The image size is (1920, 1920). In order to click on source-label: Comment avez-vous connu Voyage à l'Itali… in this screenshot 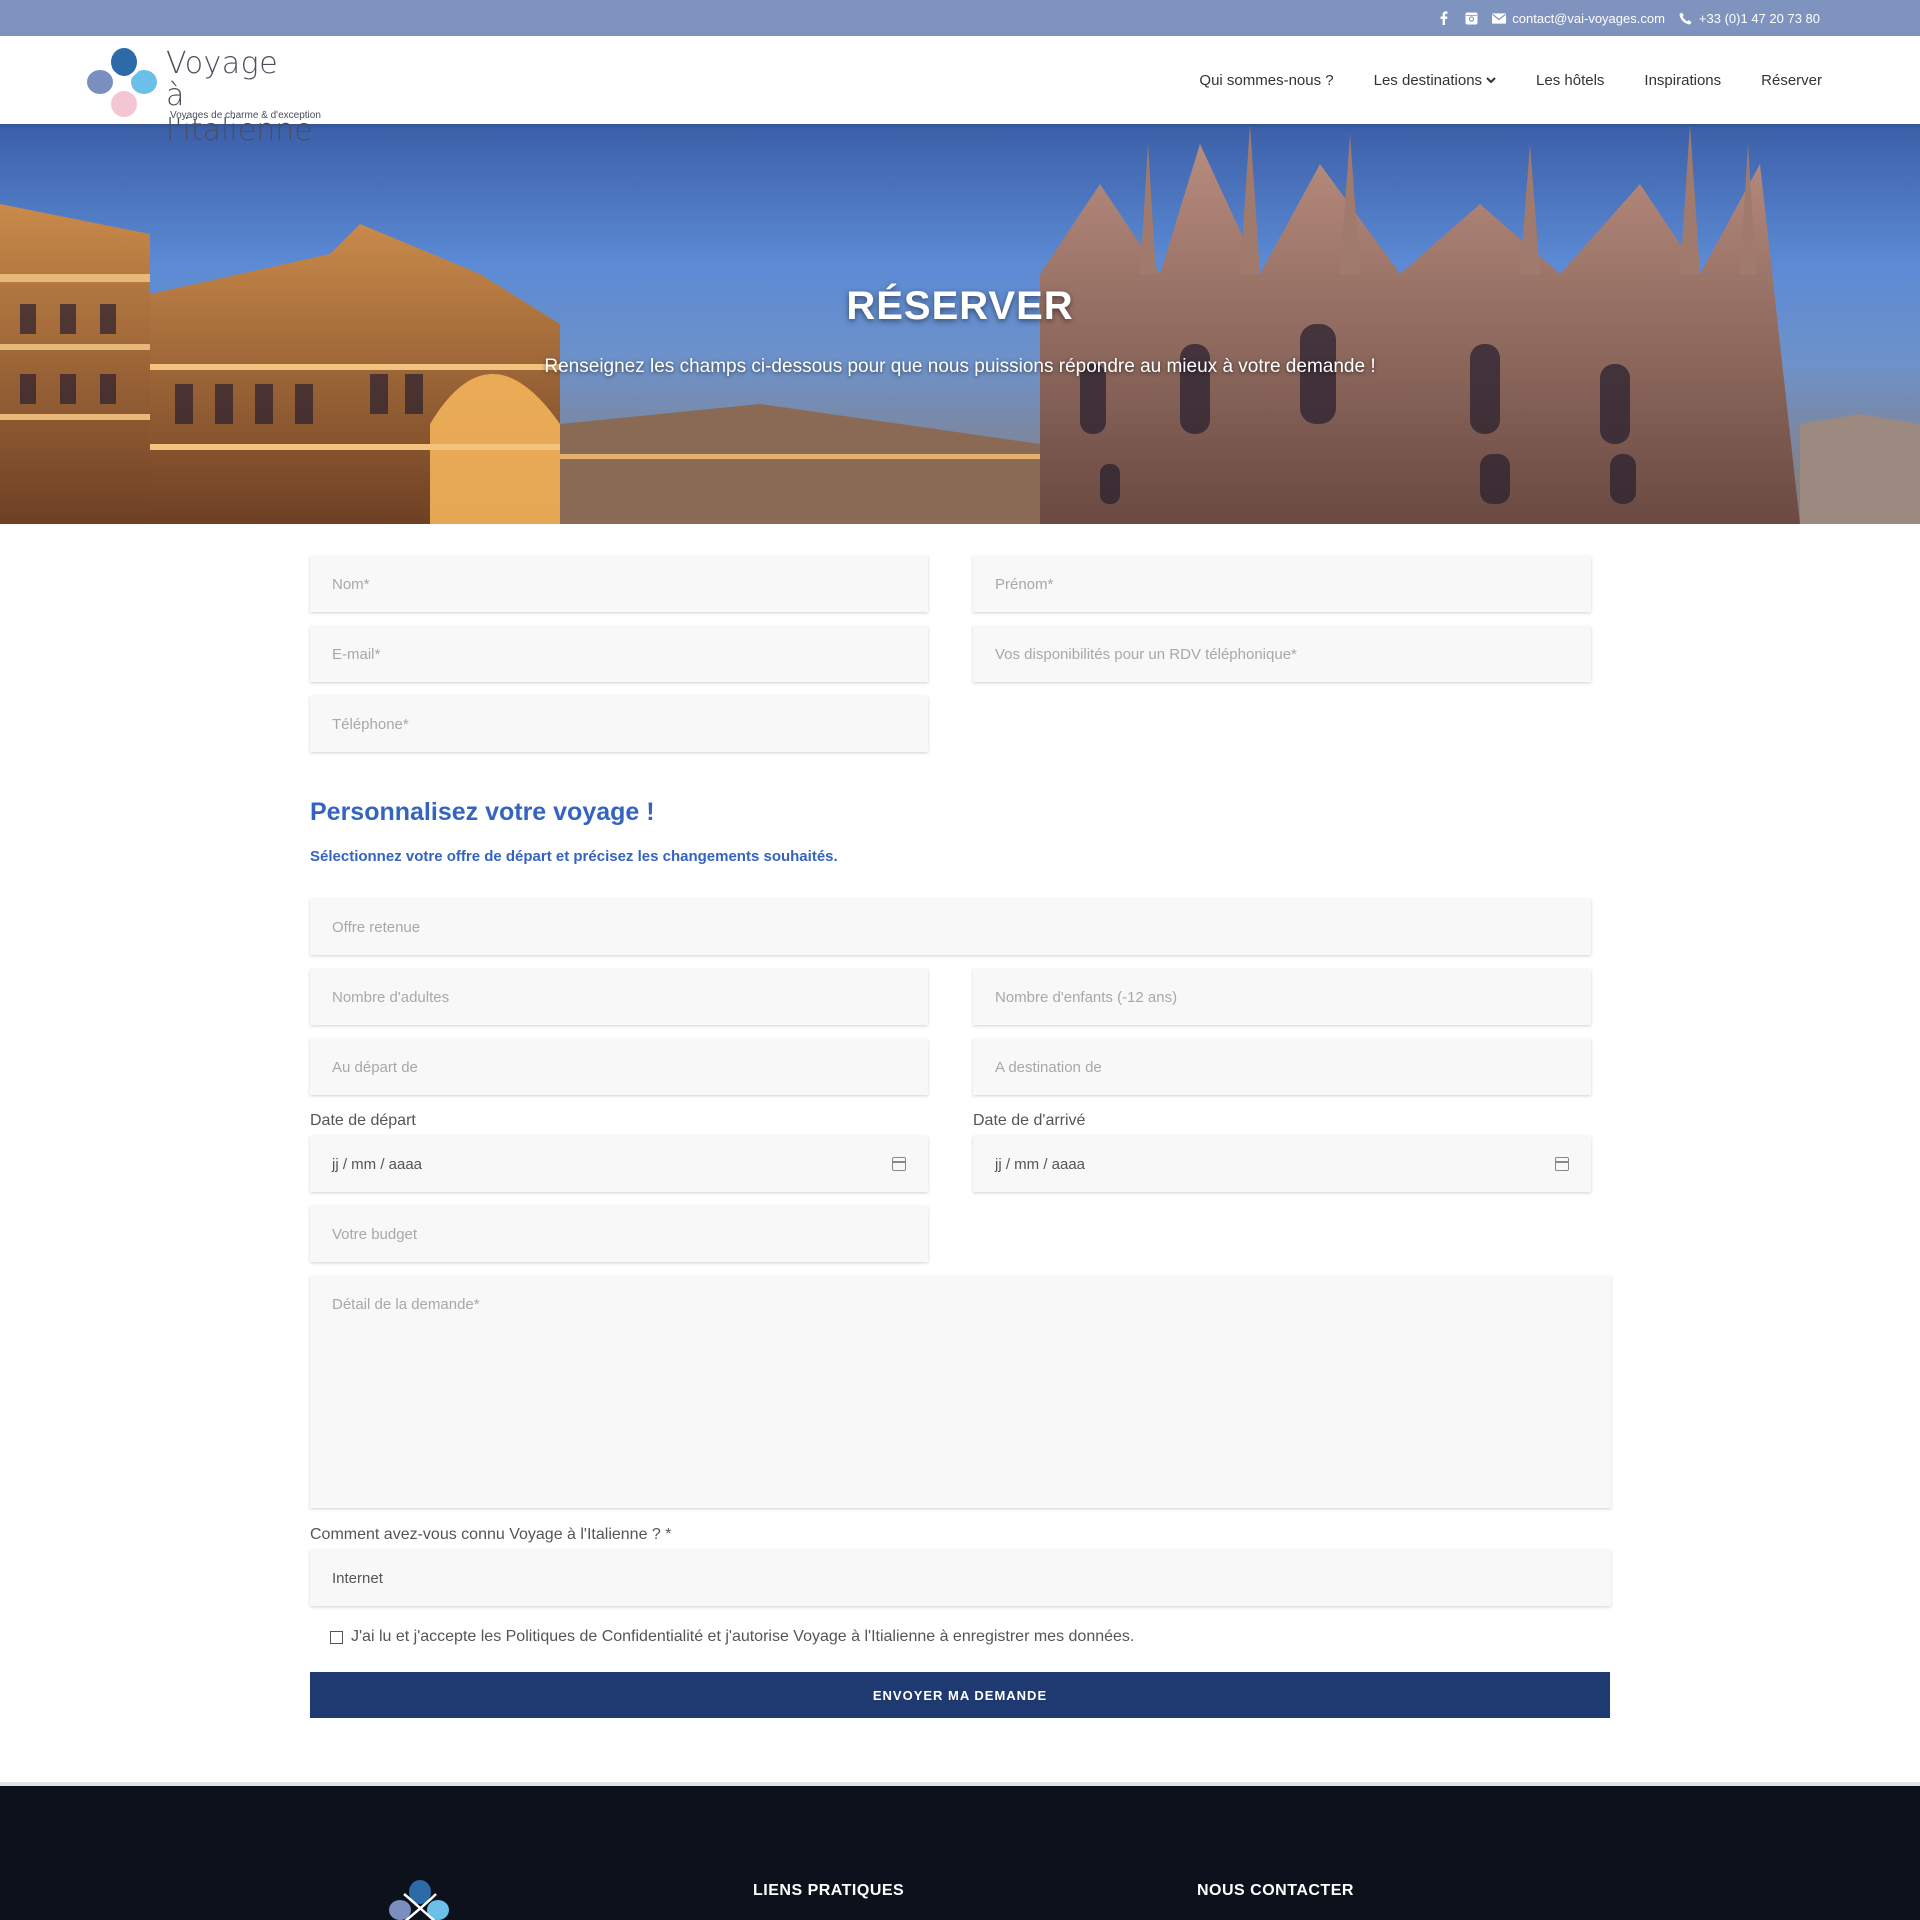, I will do `click(491, 1534)`.